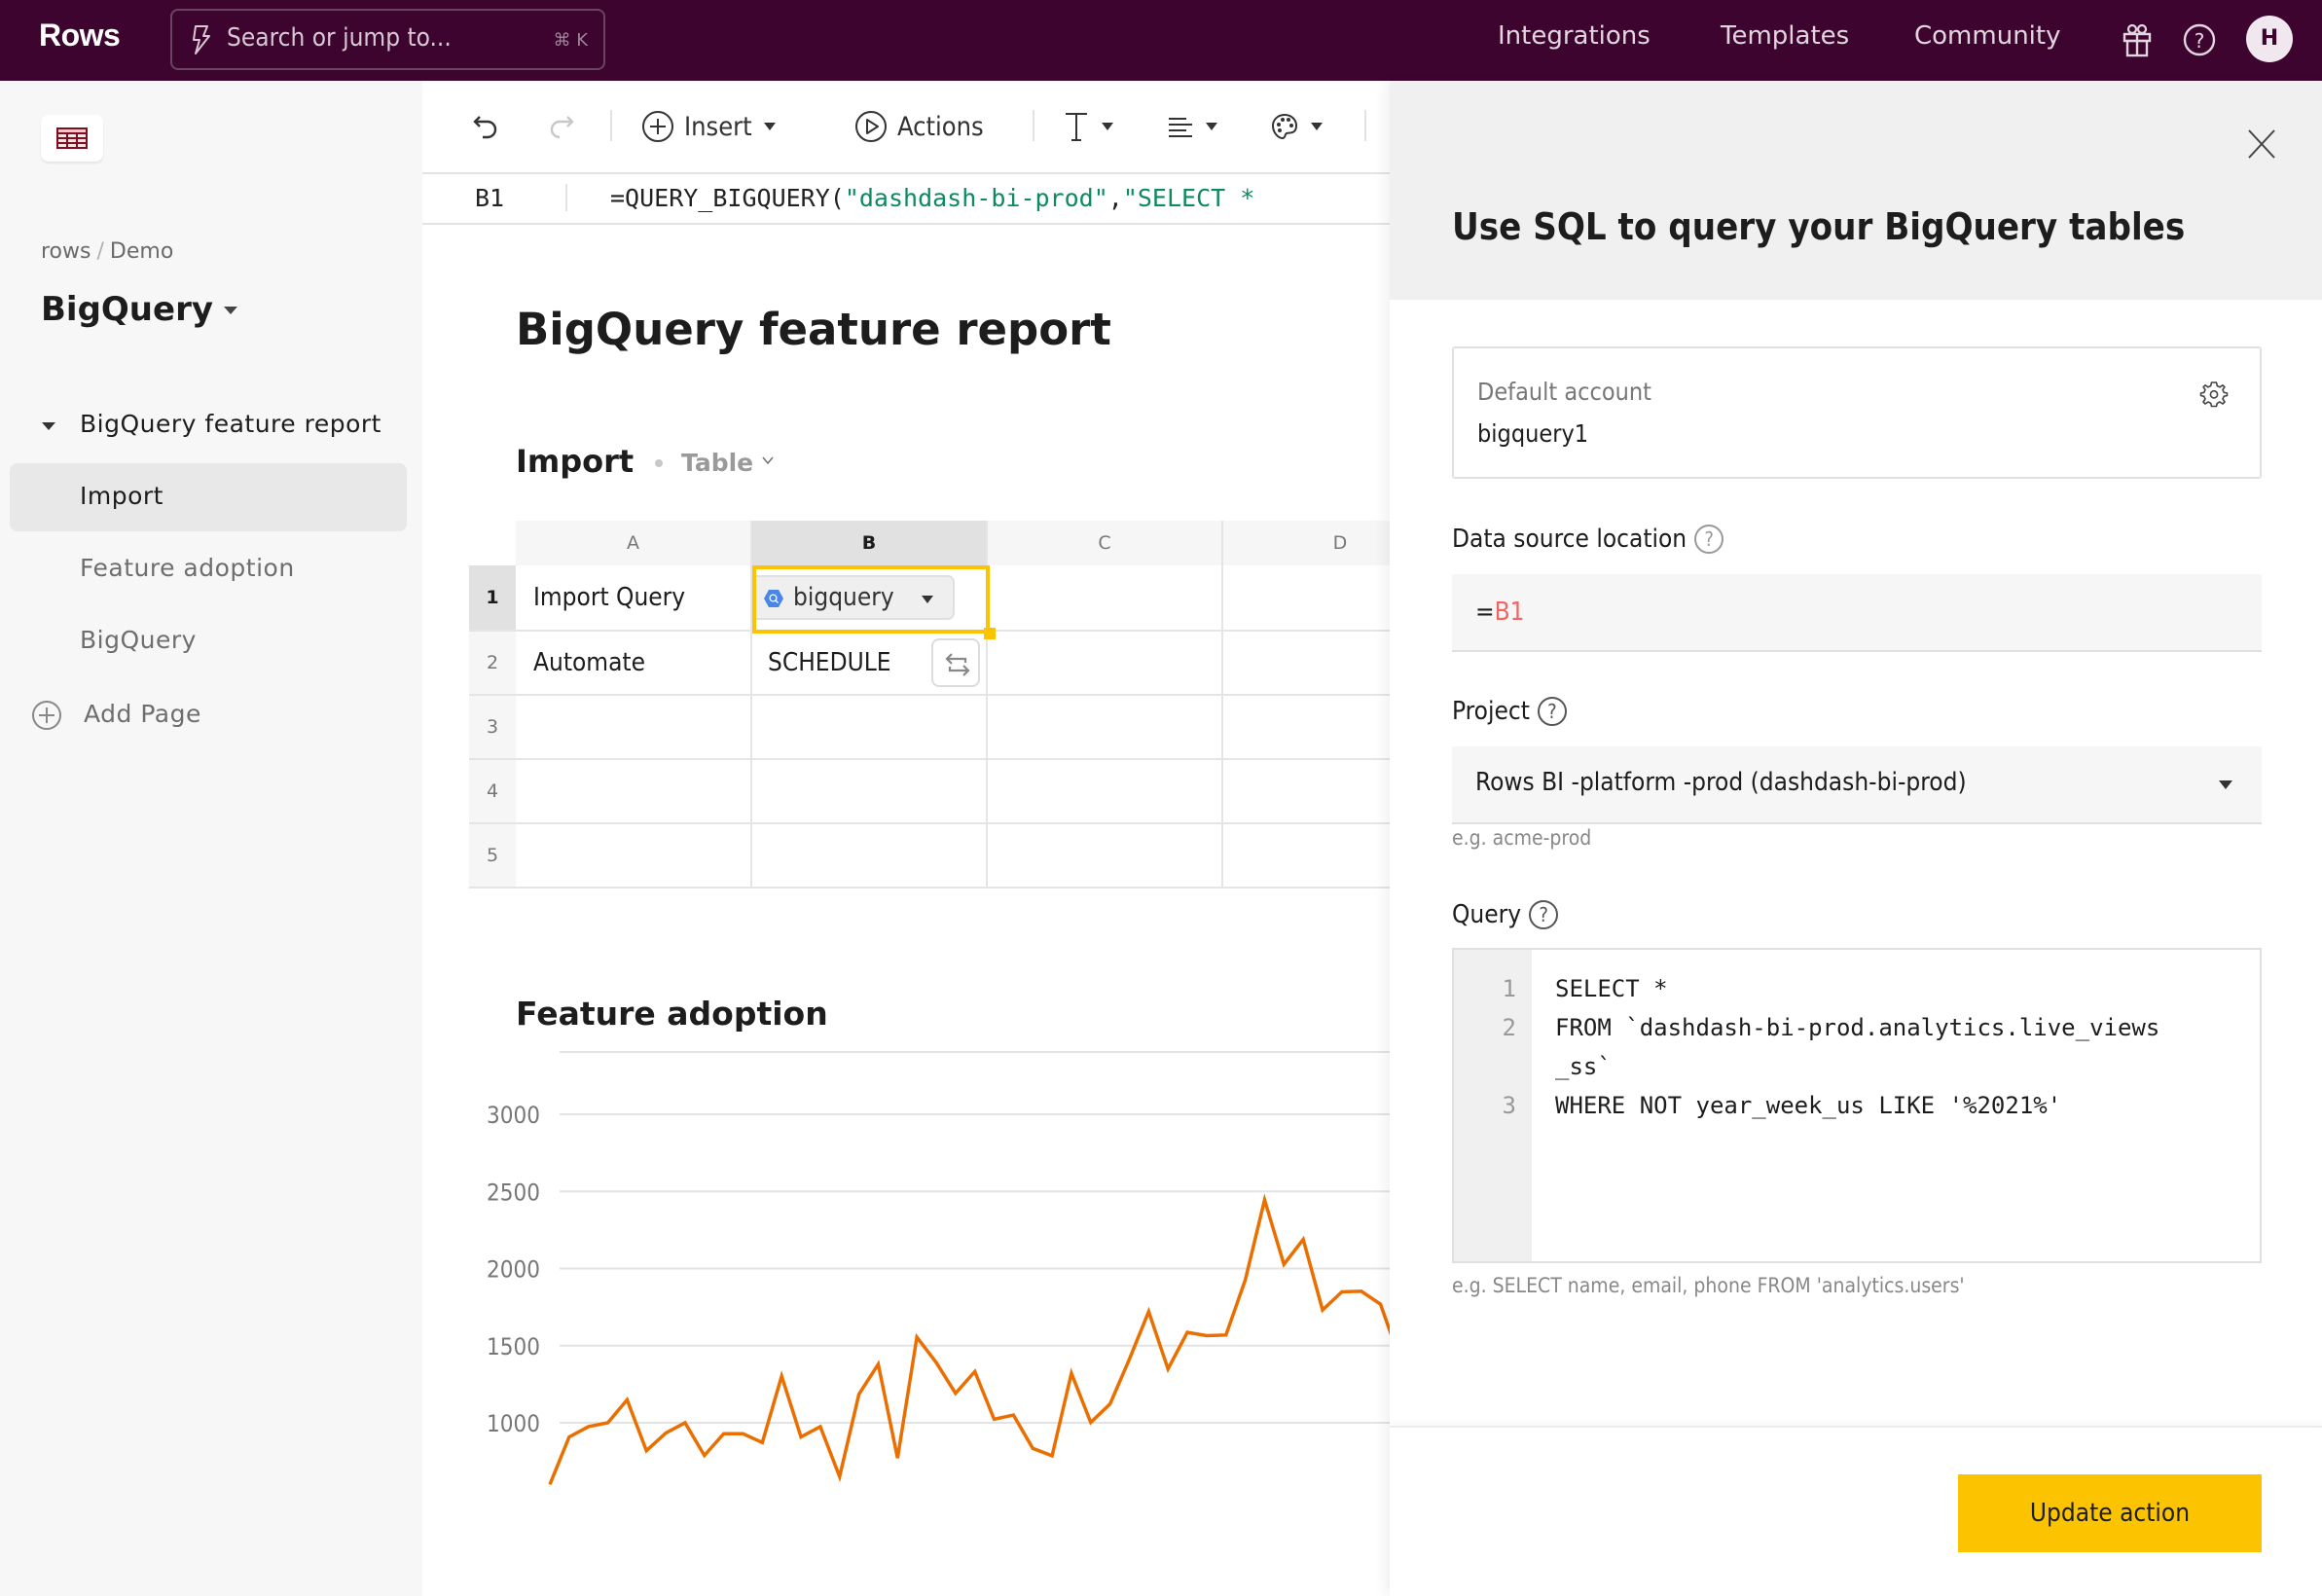  Describe the element at coordinates (492, 598) in the screenshot. I see `row-header-1: 1` at that location.